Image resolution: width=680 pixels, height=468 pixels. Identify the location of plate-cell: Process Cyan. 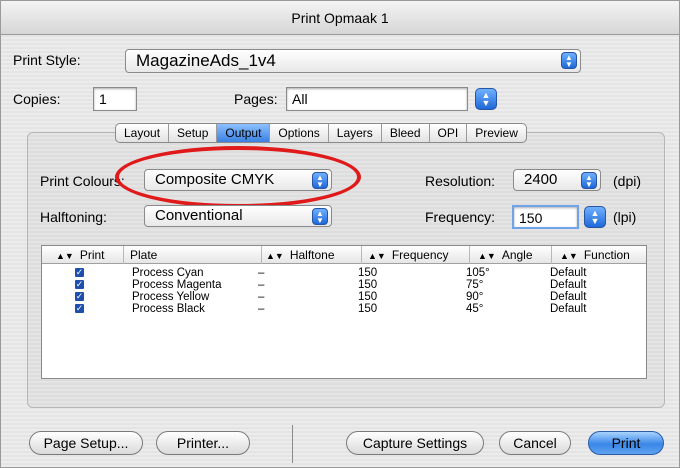
(168, 273).